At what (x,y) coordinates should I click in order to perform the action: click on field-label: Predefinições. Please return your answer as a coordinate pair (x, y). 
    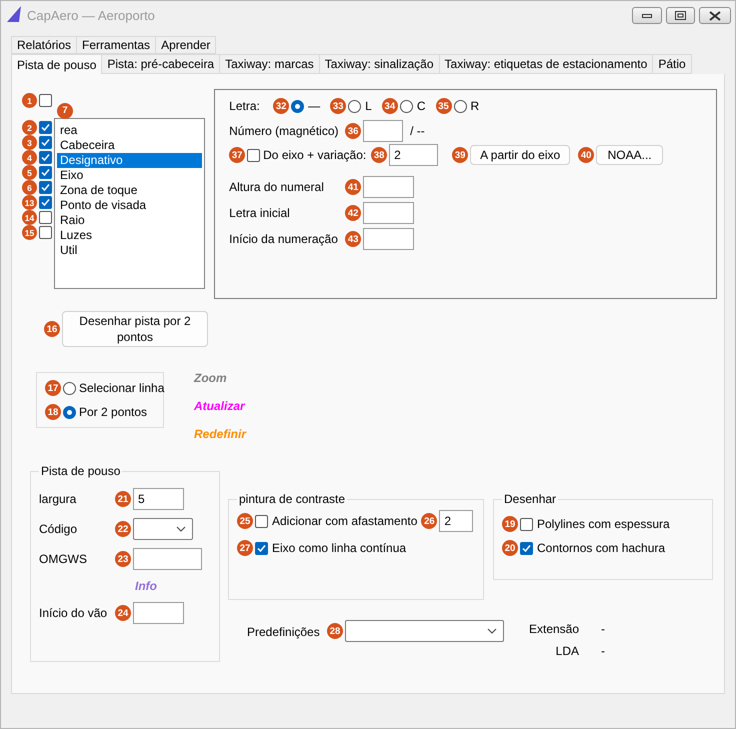
    Looking at the image, I should click on (284, 632).